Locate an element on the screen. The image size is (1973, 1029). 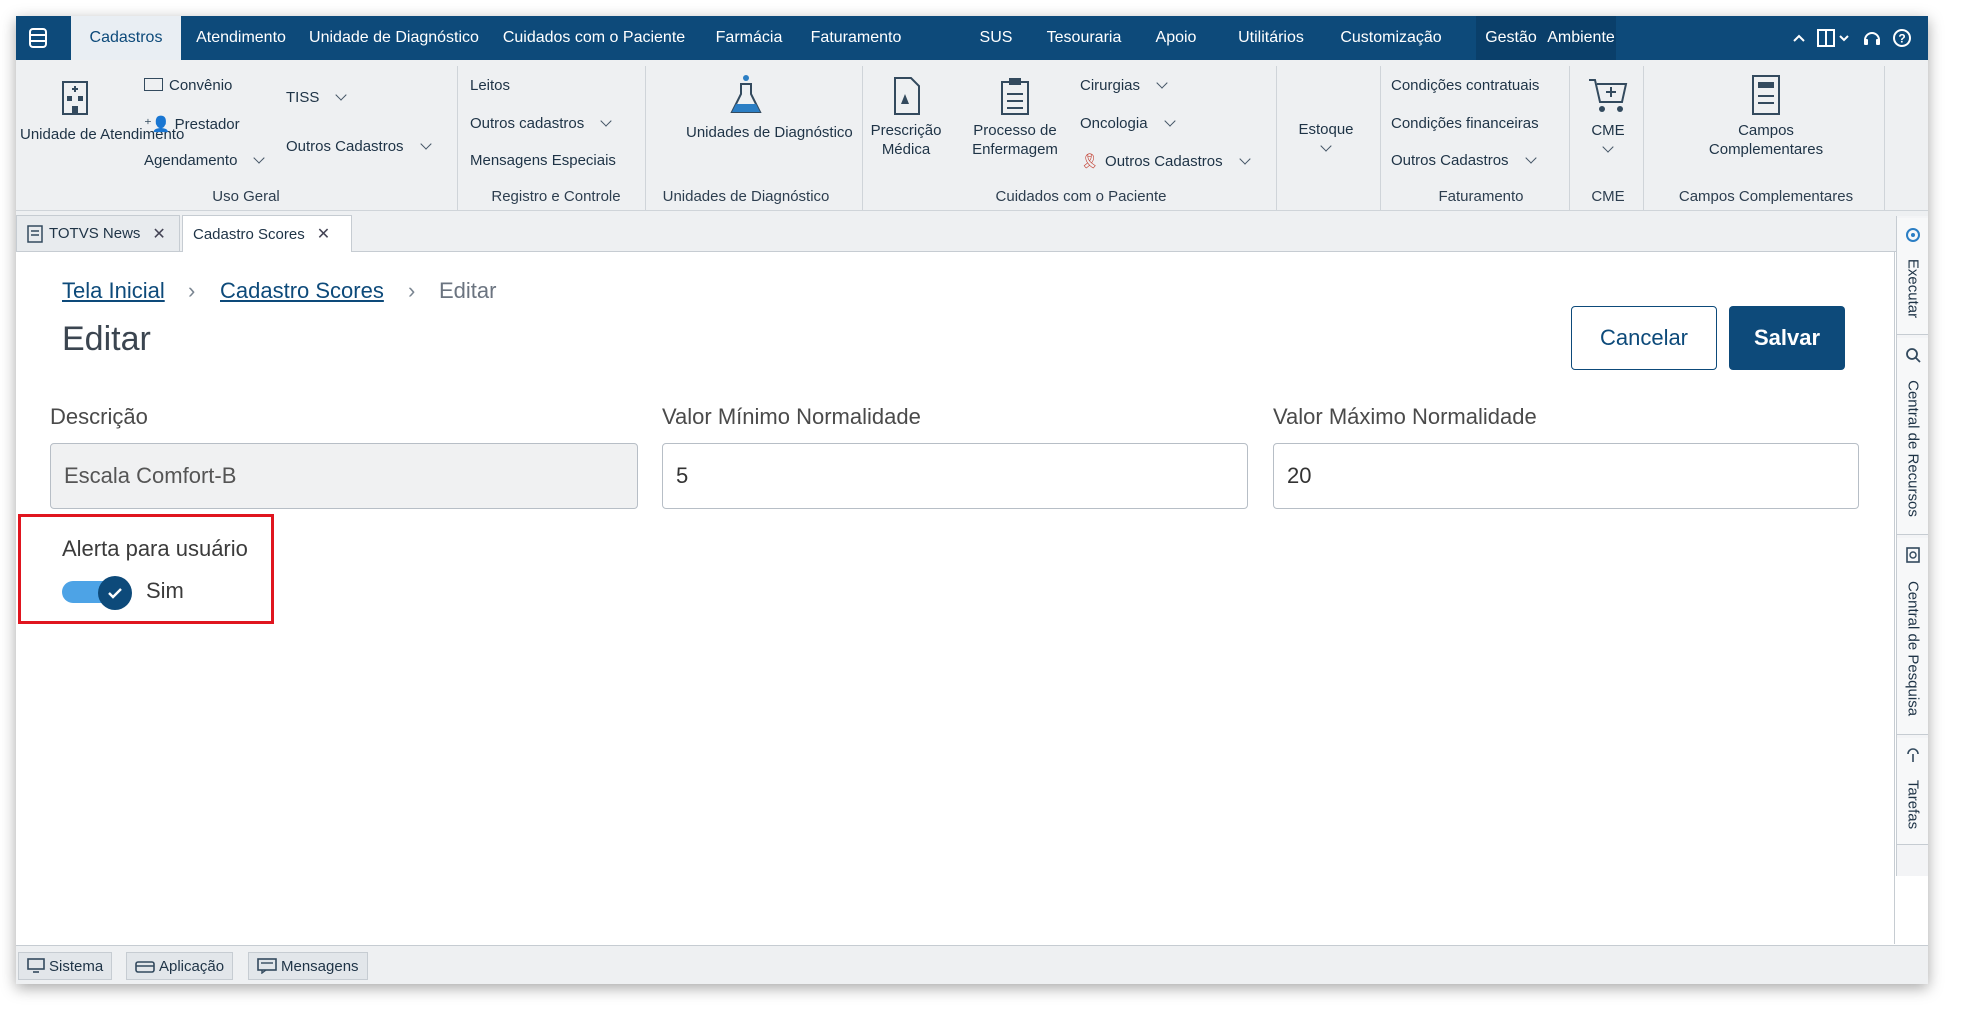
status-mensagens-button: Mensagens is located at coordinates (308, 966).